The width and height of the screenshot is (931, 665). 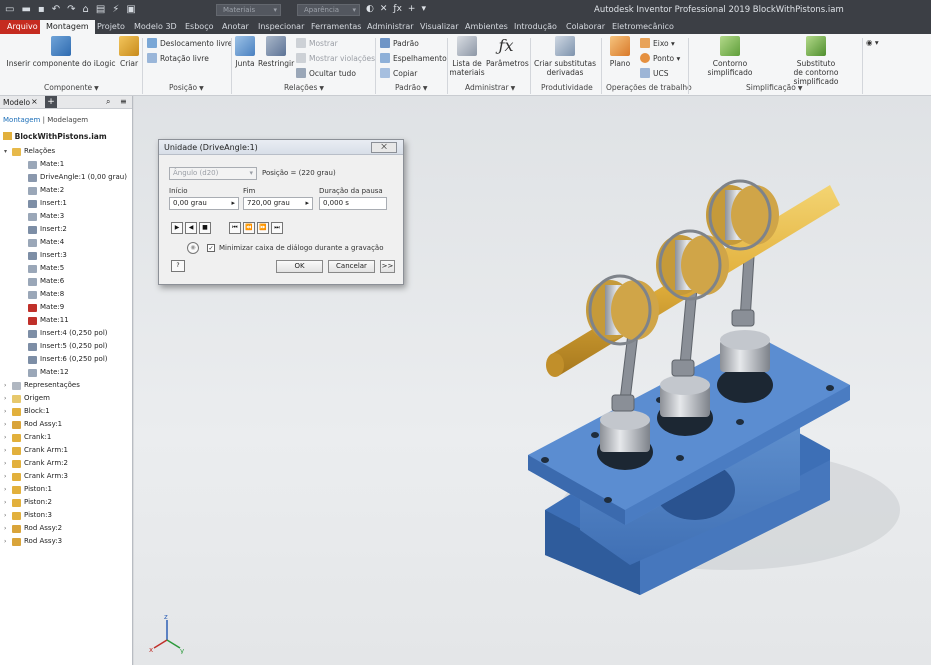 What do you see at coordinates (467, 56) in the screenshot?
I see `bom-button: Lista de materiais` at bounding box center [467, 56].